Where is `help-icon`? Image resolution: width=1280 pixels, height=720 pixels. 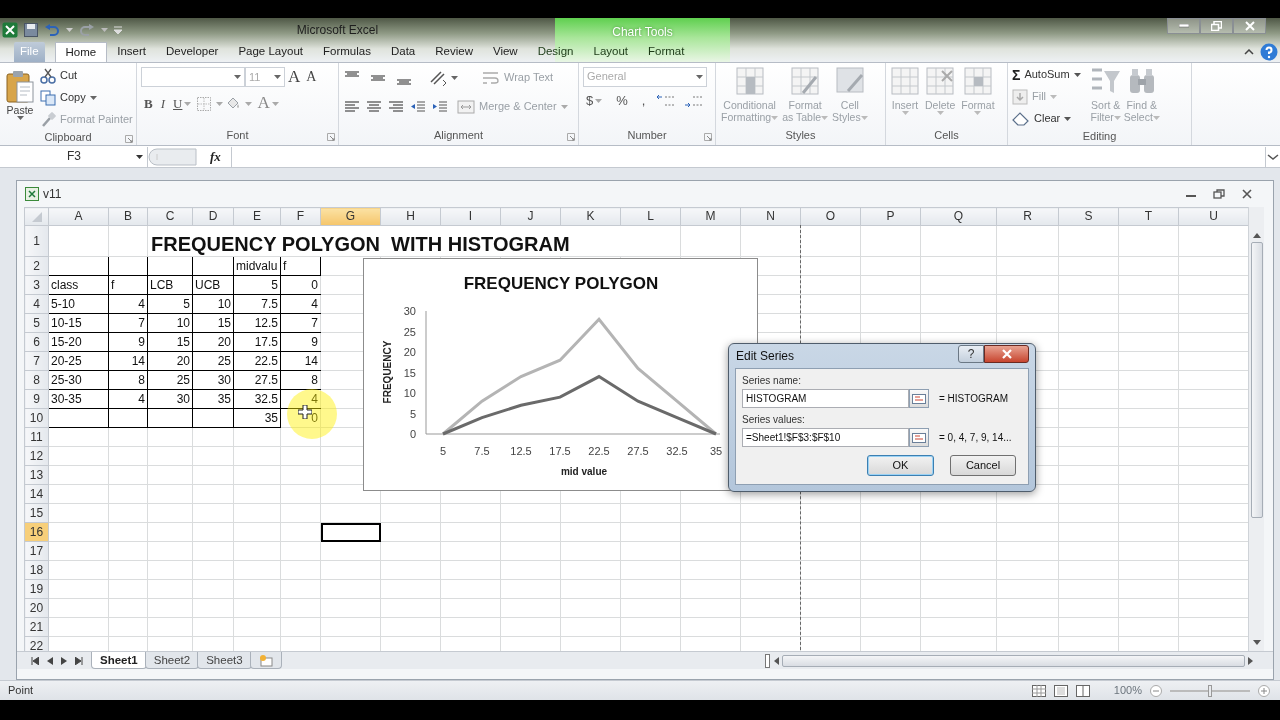 help-icon is located at coordinates (1269, 52).